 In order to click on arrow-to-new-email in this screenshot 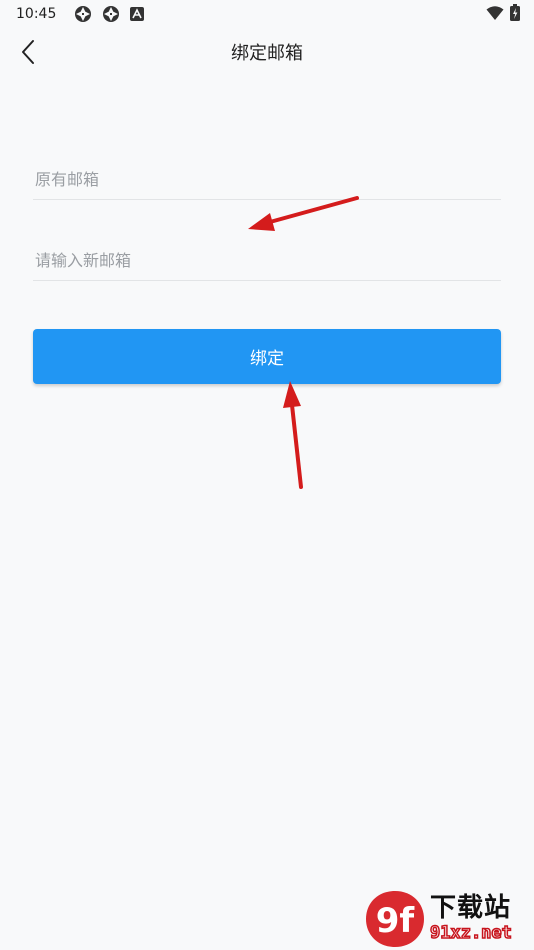, I will do `click(303, 213)`.